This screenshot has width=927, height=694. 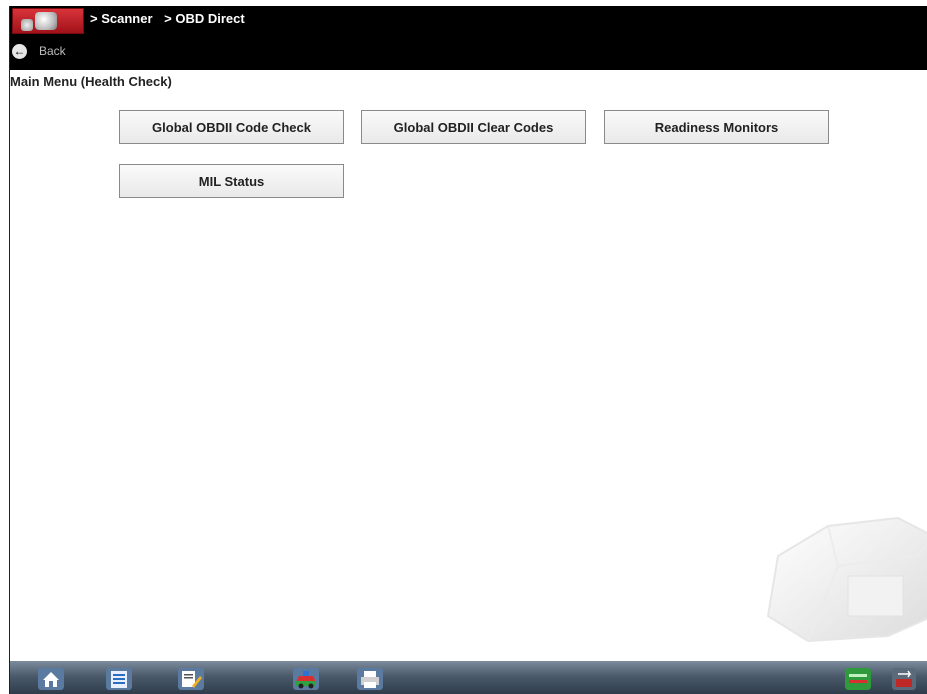 I want to click on taskbar, so click(x=468, y=677).